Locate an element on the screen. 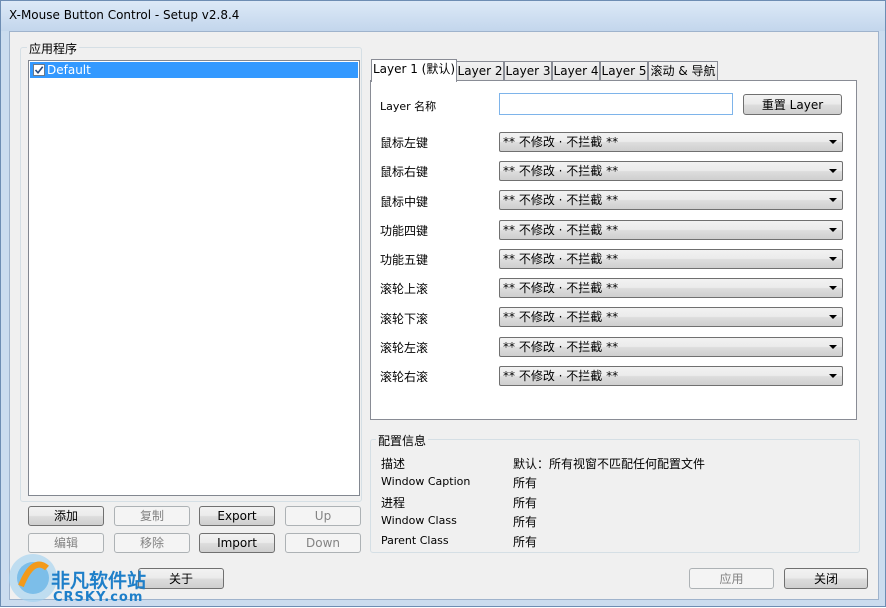  tab-layer-2: Layer 2 is located at coordinates (480, 71).